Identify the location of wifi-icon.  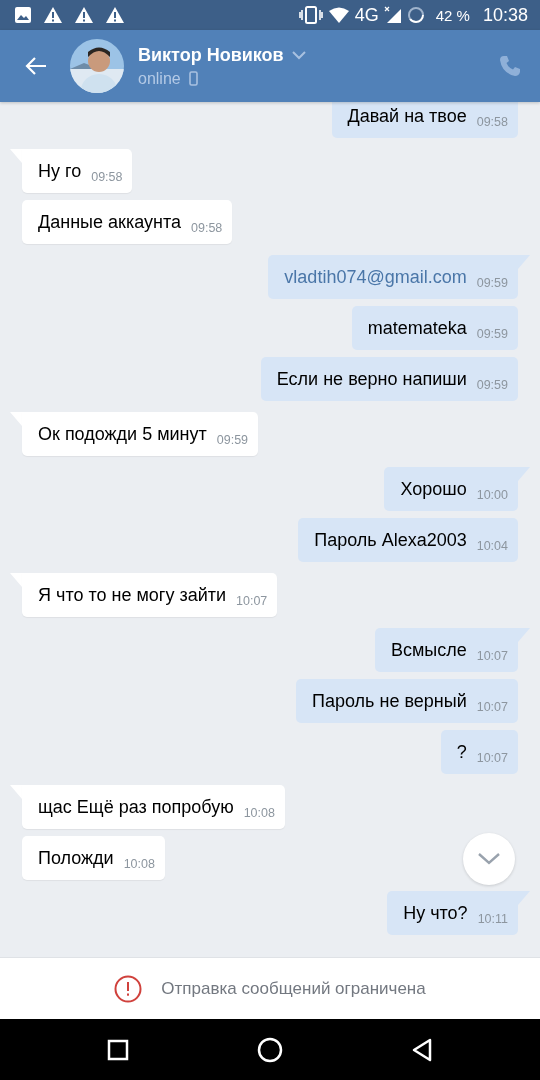
(338, 15).